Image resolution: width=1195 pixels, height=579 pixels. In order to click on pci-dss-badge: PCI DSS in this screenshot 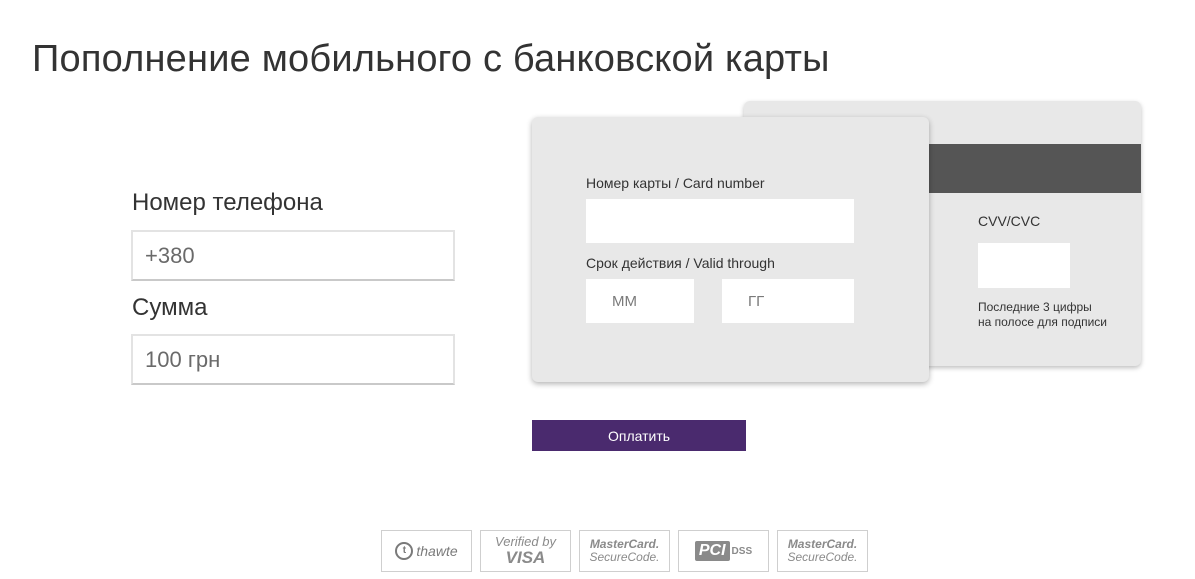, I will do `click(723, 551)`.